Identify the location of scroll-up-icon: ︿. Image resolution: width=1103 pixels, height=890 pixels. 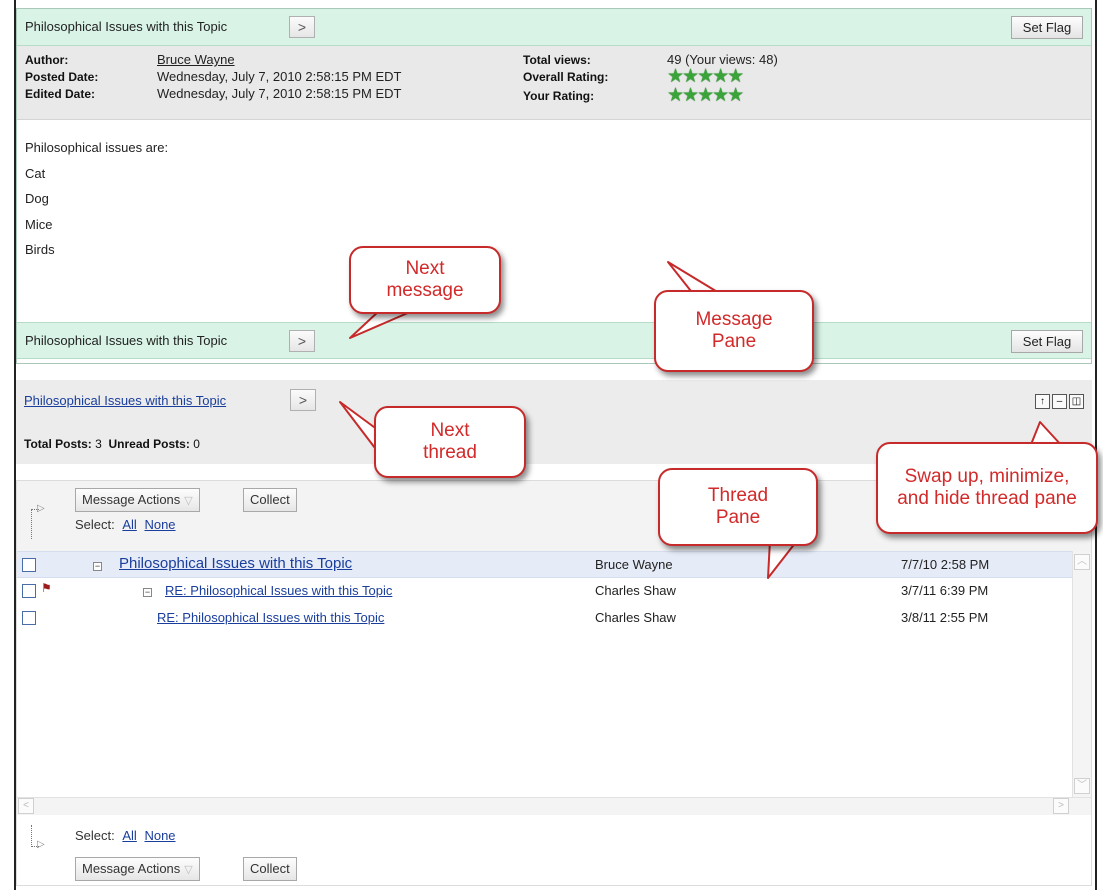
(1082, 562).